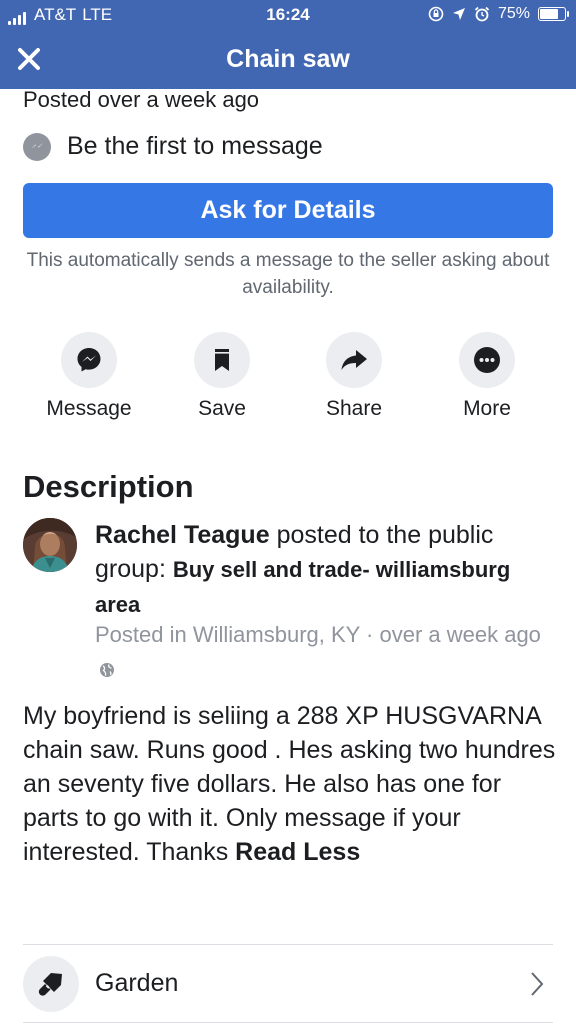  I want to click on battery-icon, so click(553, 14).